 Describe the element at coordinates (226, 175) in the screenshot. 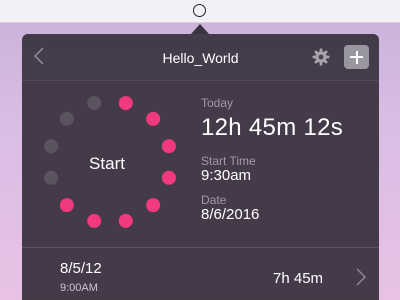

I see `start-time-value: 9:30am` at that location.